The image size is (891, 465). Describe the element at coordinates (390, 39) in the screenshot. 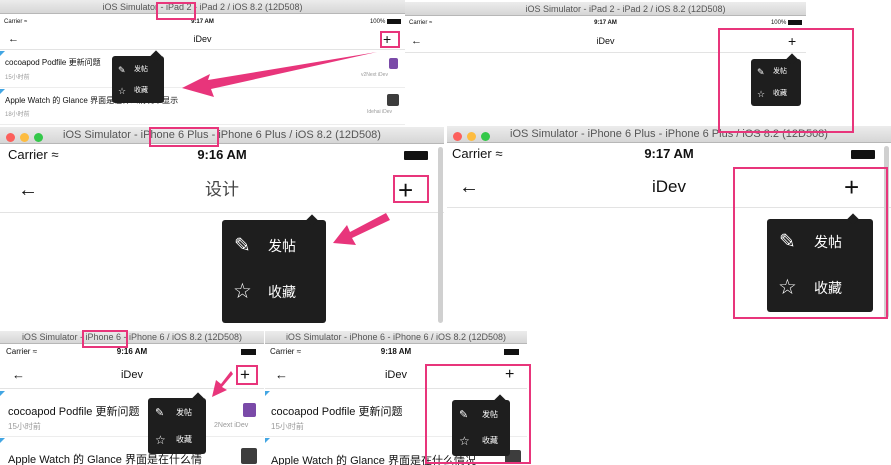

I see `highlight-ipad-plus` at that location.